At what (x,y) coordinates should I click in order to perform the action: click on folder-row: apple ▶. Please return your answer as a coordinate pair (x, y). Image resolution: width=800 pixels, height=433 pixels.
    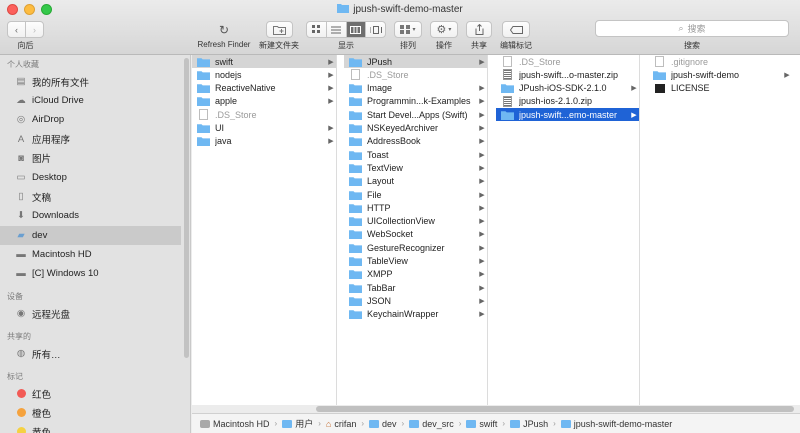
    Looking at the image, I should click on (264, 101).